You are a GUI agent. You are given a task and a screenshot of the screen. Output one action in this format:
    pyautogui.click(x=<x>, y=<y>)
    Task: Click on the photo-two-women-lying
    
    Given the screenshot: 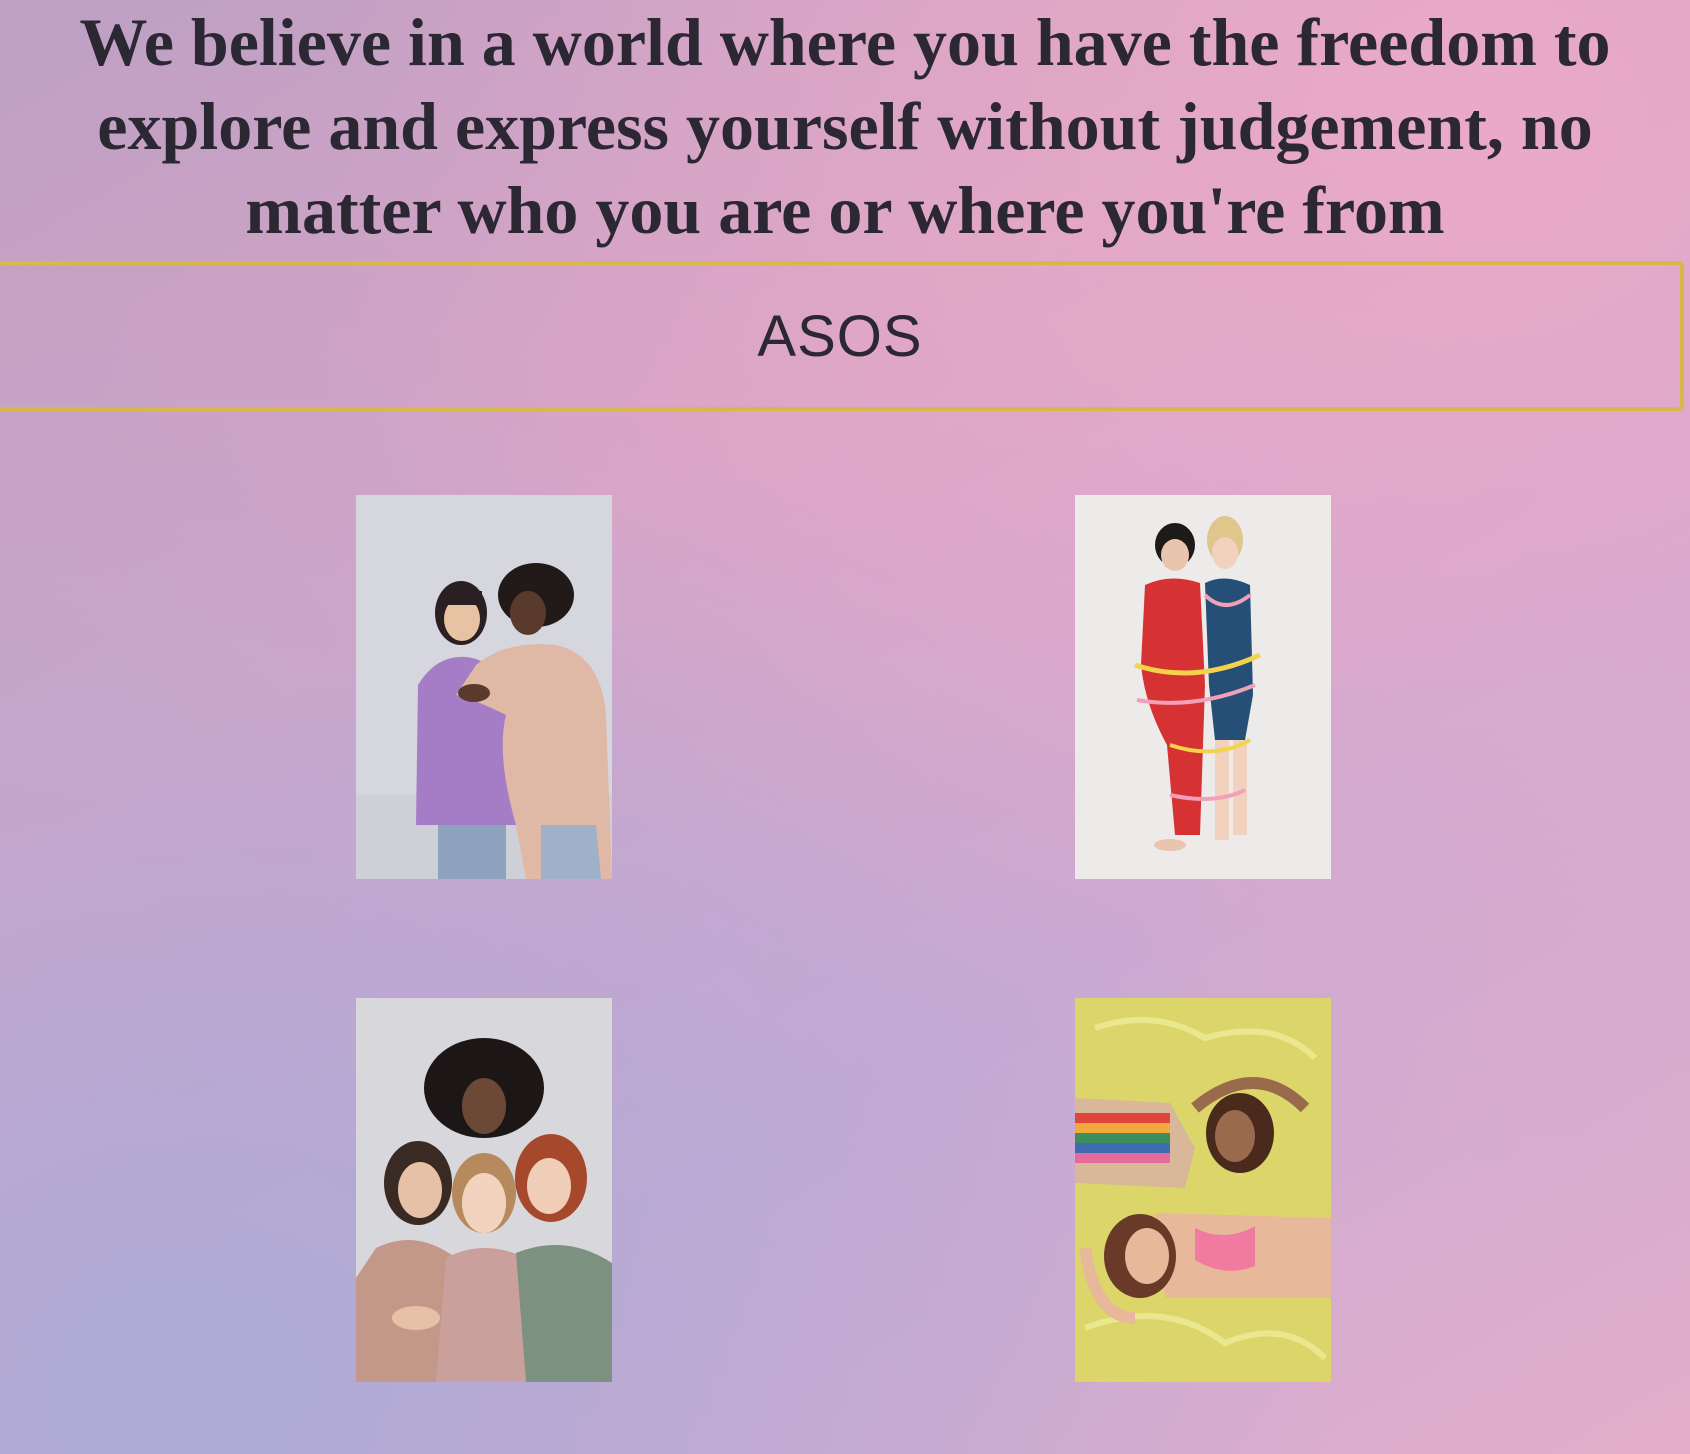 What is the action you would take?
    pyautogui.click(x=1203, y=1190)
    